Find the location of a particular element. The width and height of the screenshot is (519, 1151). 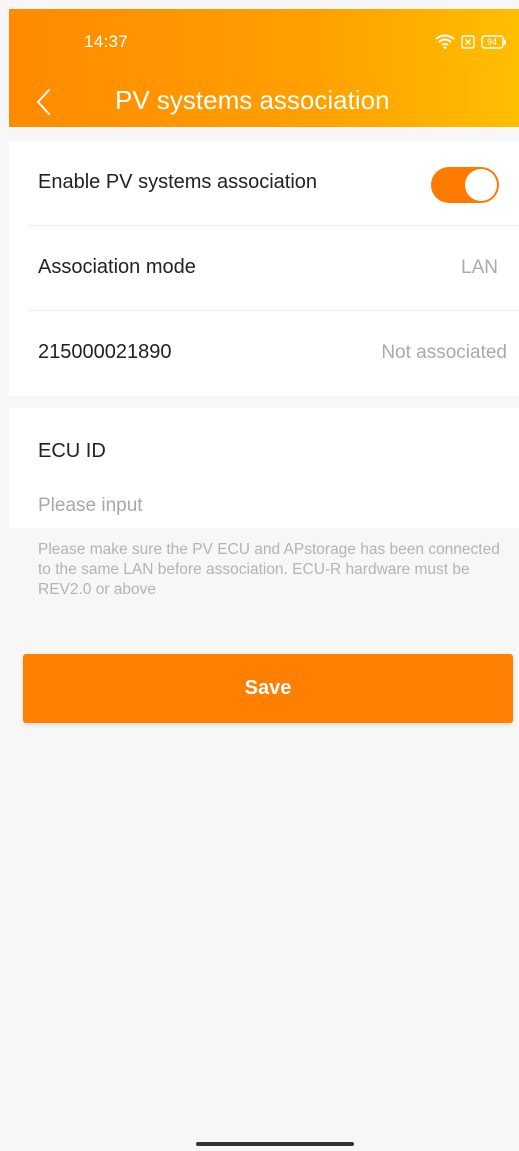

device-row: 215000021890 Not associated is located at coordinates (274, 353).